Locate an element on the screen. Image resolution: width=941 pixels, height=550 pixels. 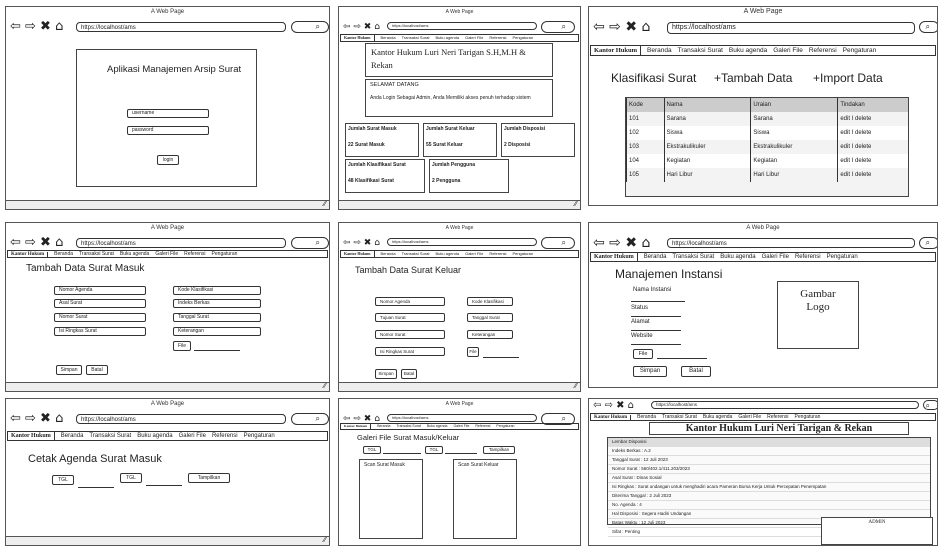
form-field: Nomor Surat is located at coordinates (410, 334).